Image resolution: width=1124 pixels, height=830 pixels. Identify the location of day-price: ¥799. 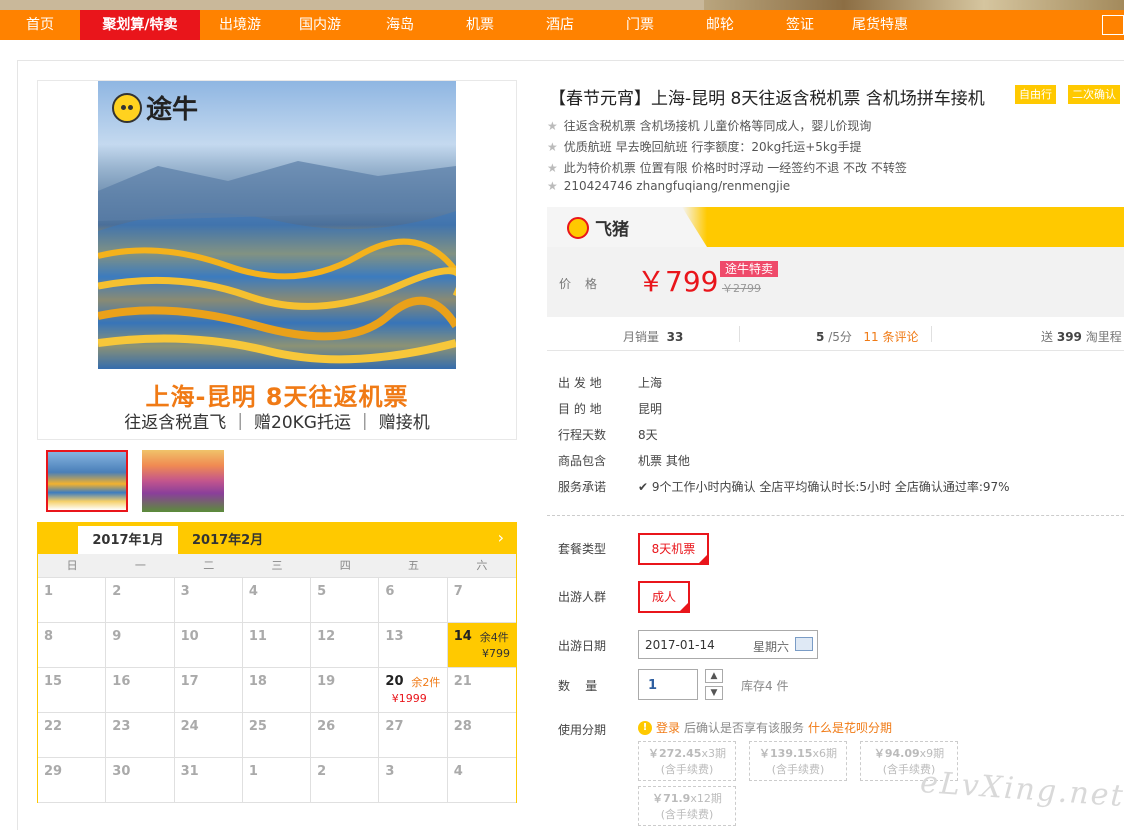
(495, 653).